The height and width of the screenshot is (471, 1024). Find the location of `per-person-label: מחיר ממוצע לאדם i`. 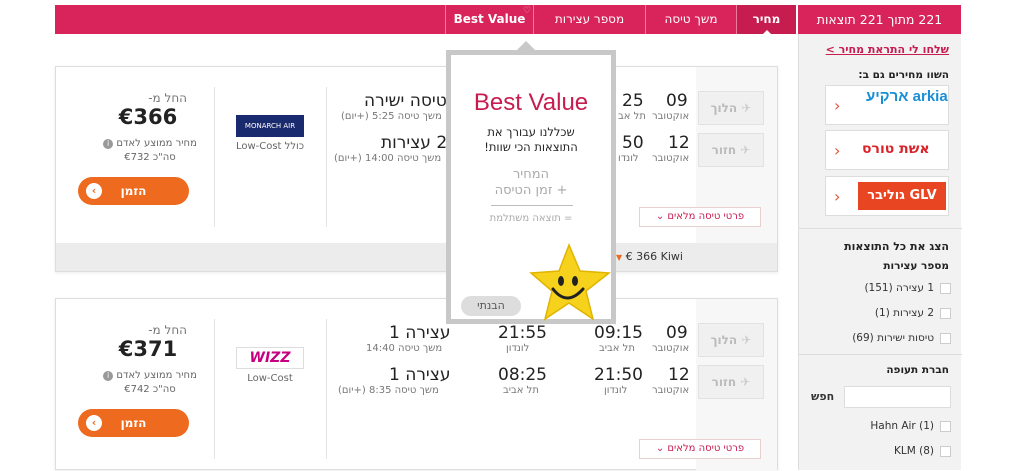

per-person-label: מחיר ממוצע לאדם i is located at coordinates (150, 375).